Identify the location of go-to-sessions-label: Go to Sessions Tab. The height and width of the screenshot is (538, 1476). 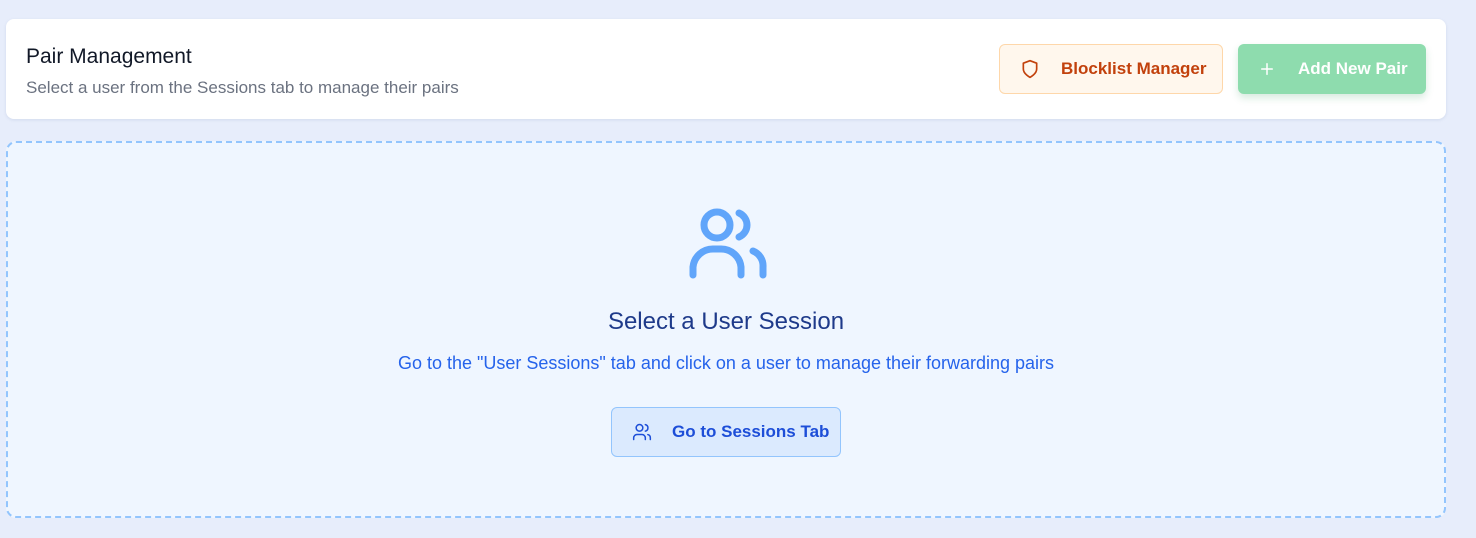
(751, 431).